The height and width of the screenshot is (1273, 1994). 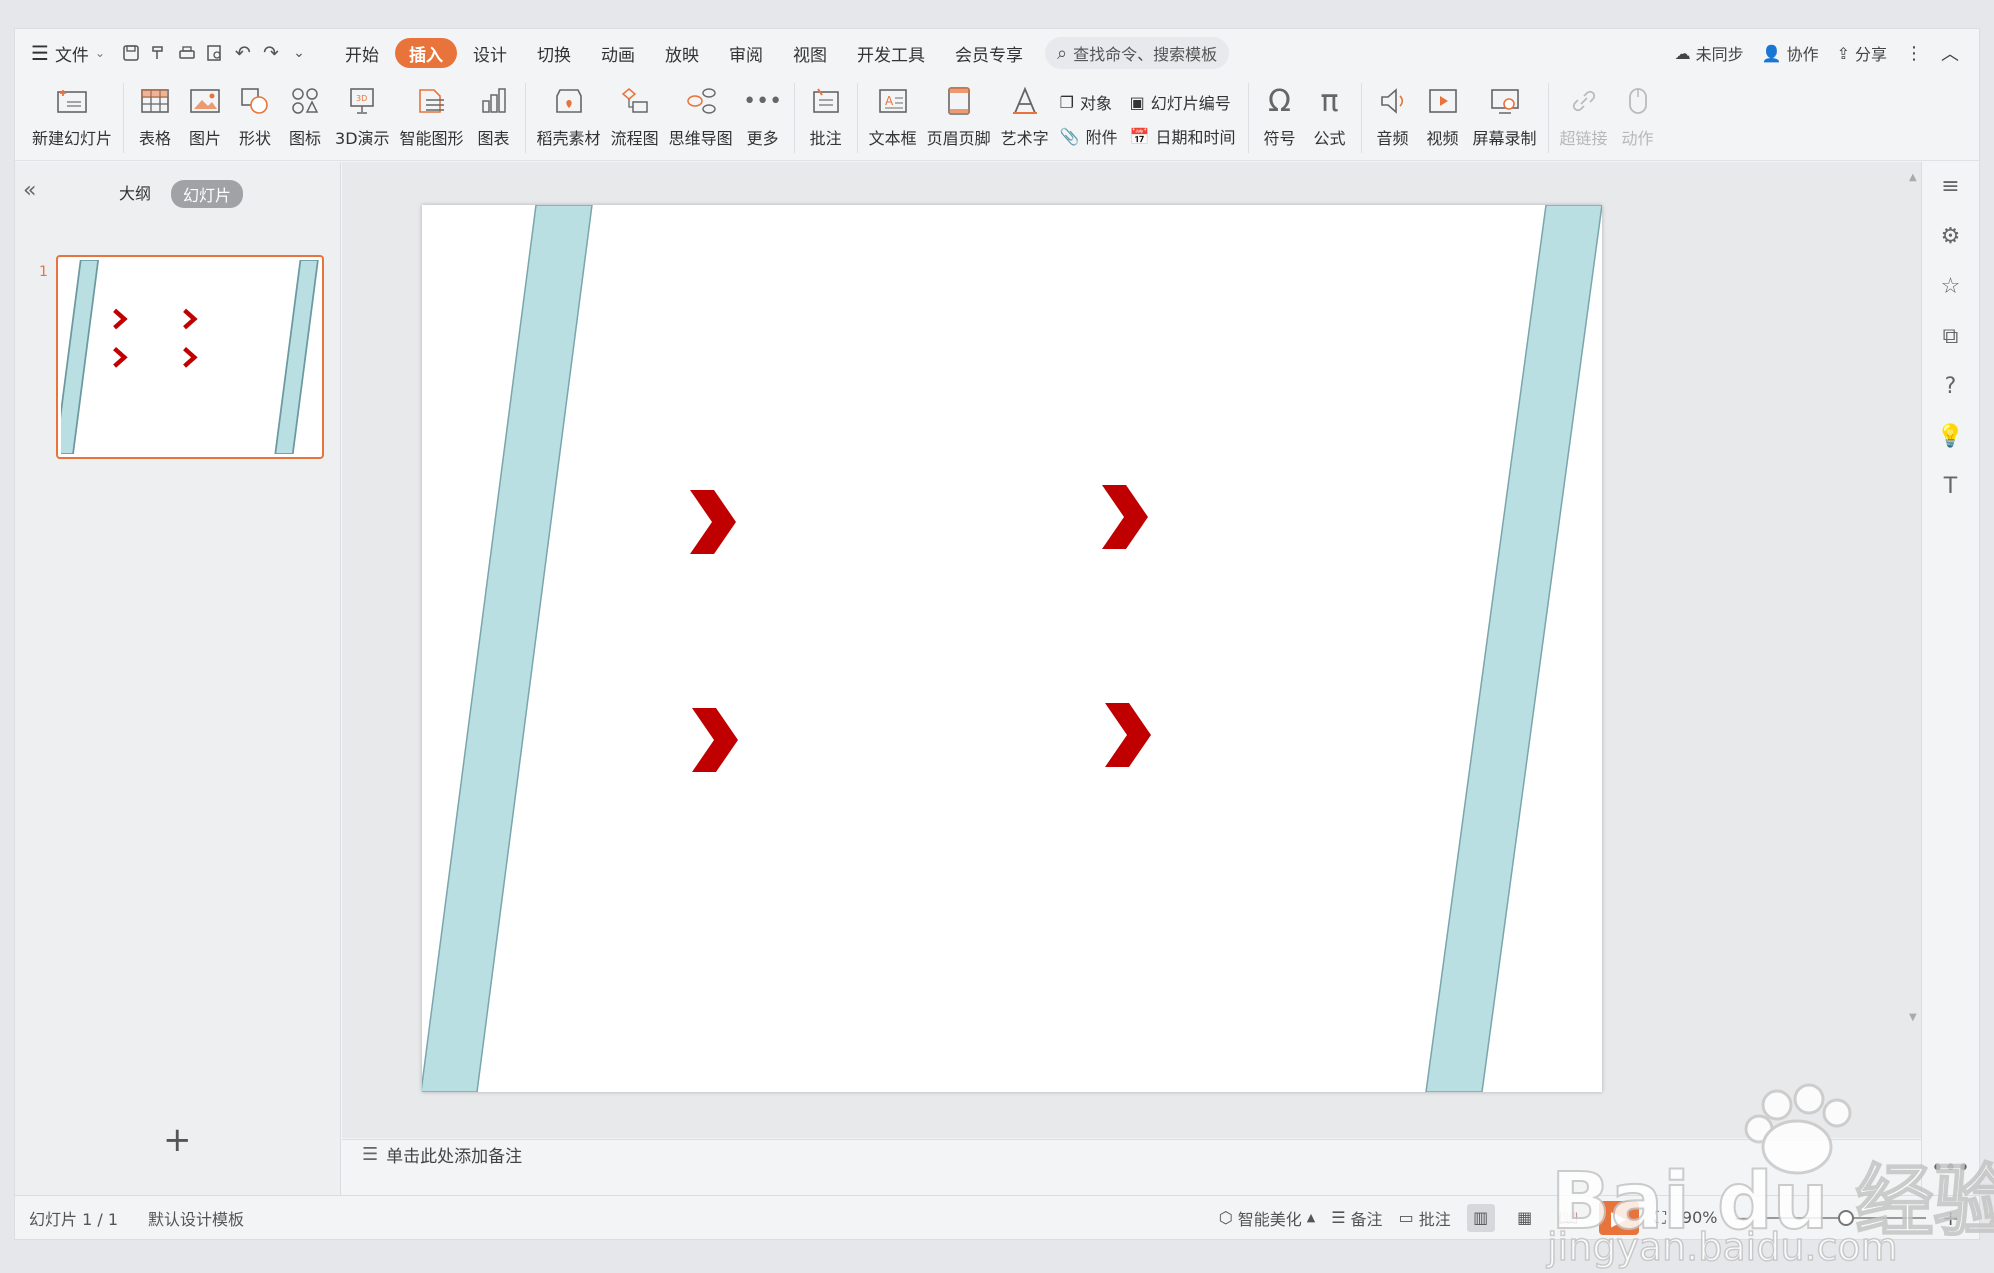 I want to click on screen-record-icon, so click(x=1505, y=101).